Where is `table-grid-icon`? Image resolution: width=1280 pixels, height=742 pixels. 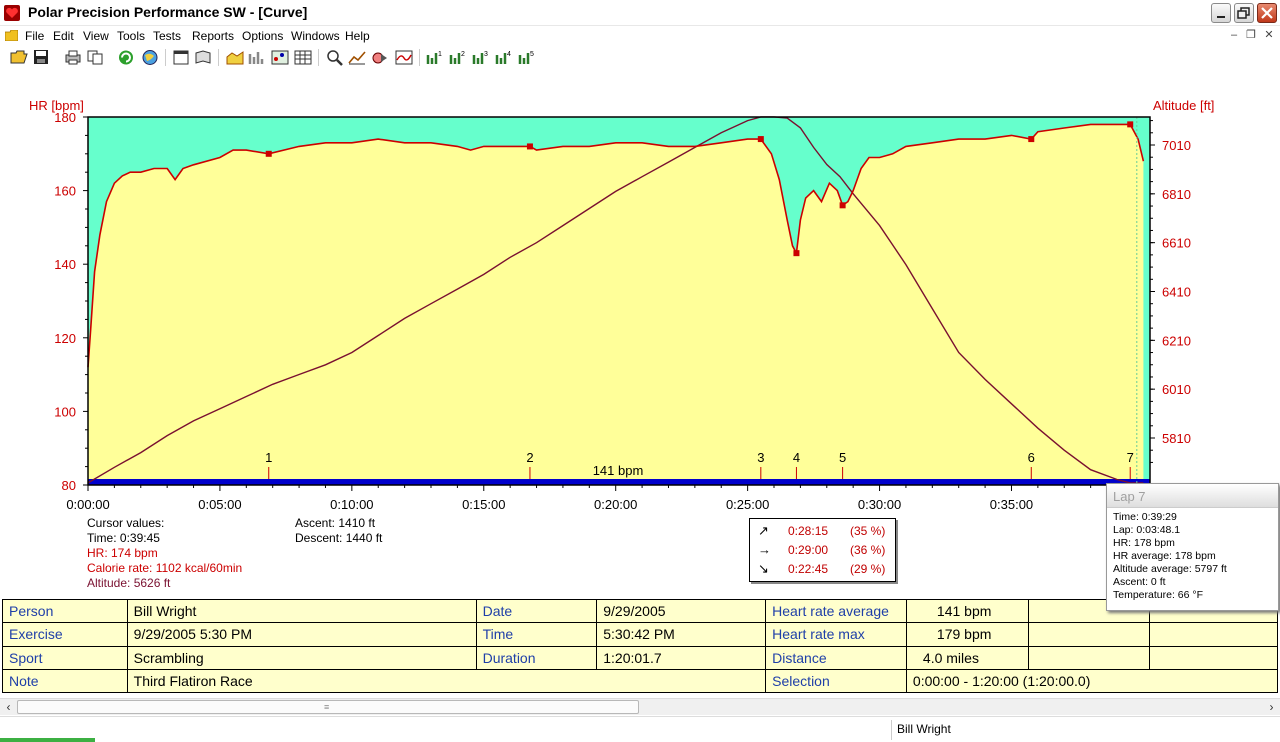 table-grid-icon is located at coordinates (303, 57).